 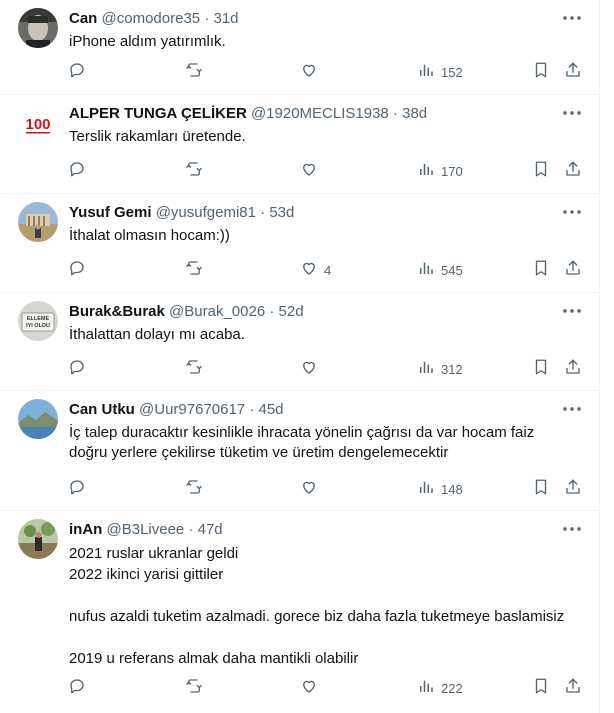 What do you see at coordinates (440, 688) in the screenshot?
I see `views-button: 222` at bounding box center [440, 688].